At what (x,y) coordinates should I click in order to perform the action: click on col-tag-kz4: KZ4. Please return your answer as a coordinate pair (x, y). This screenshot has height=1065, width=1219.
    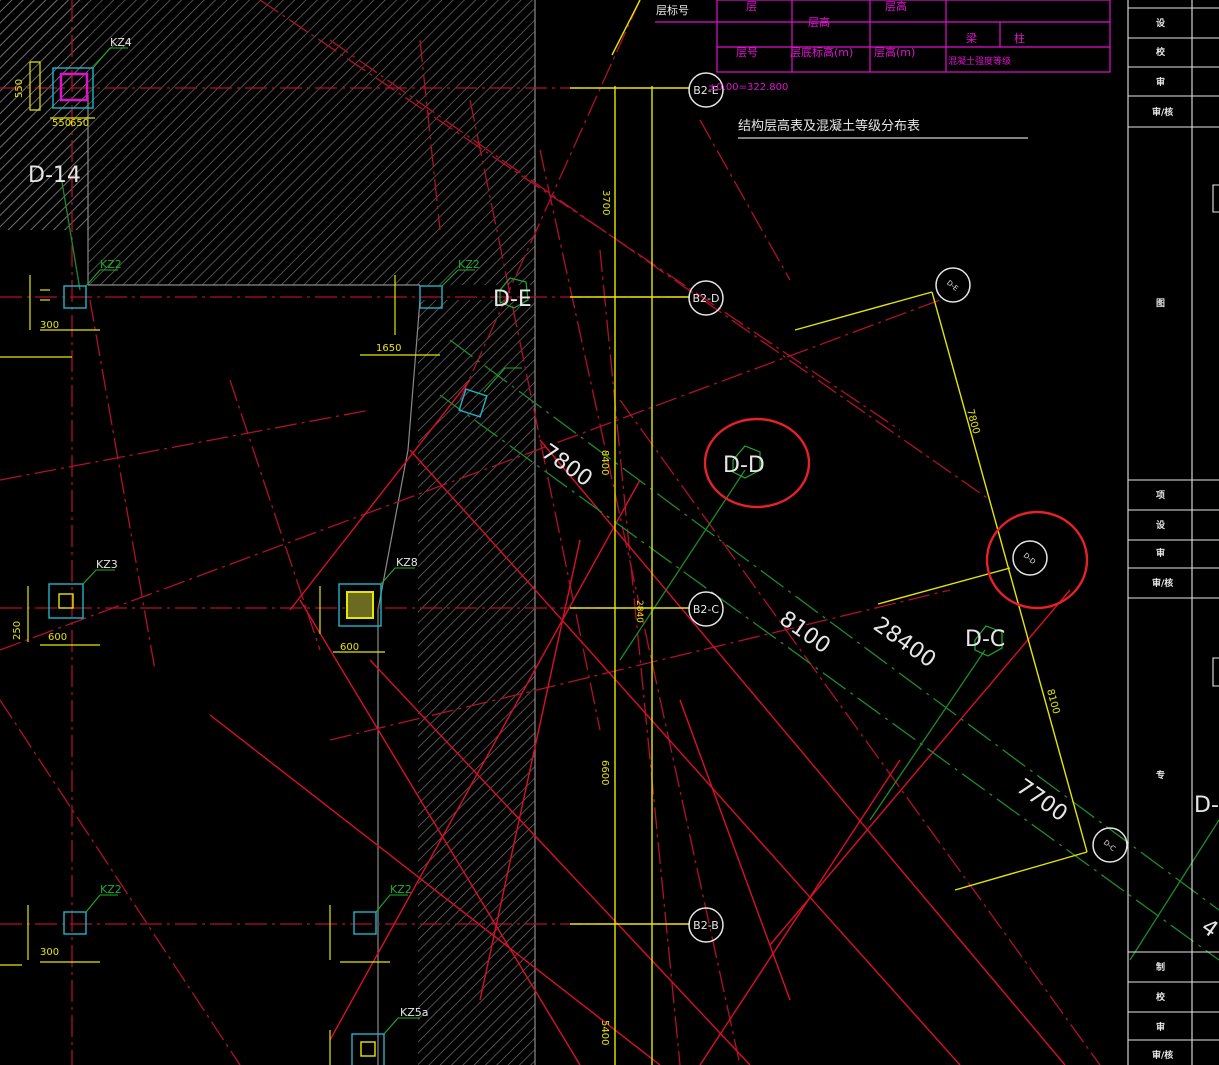
    Looking at the image, I should click on (121, 42).